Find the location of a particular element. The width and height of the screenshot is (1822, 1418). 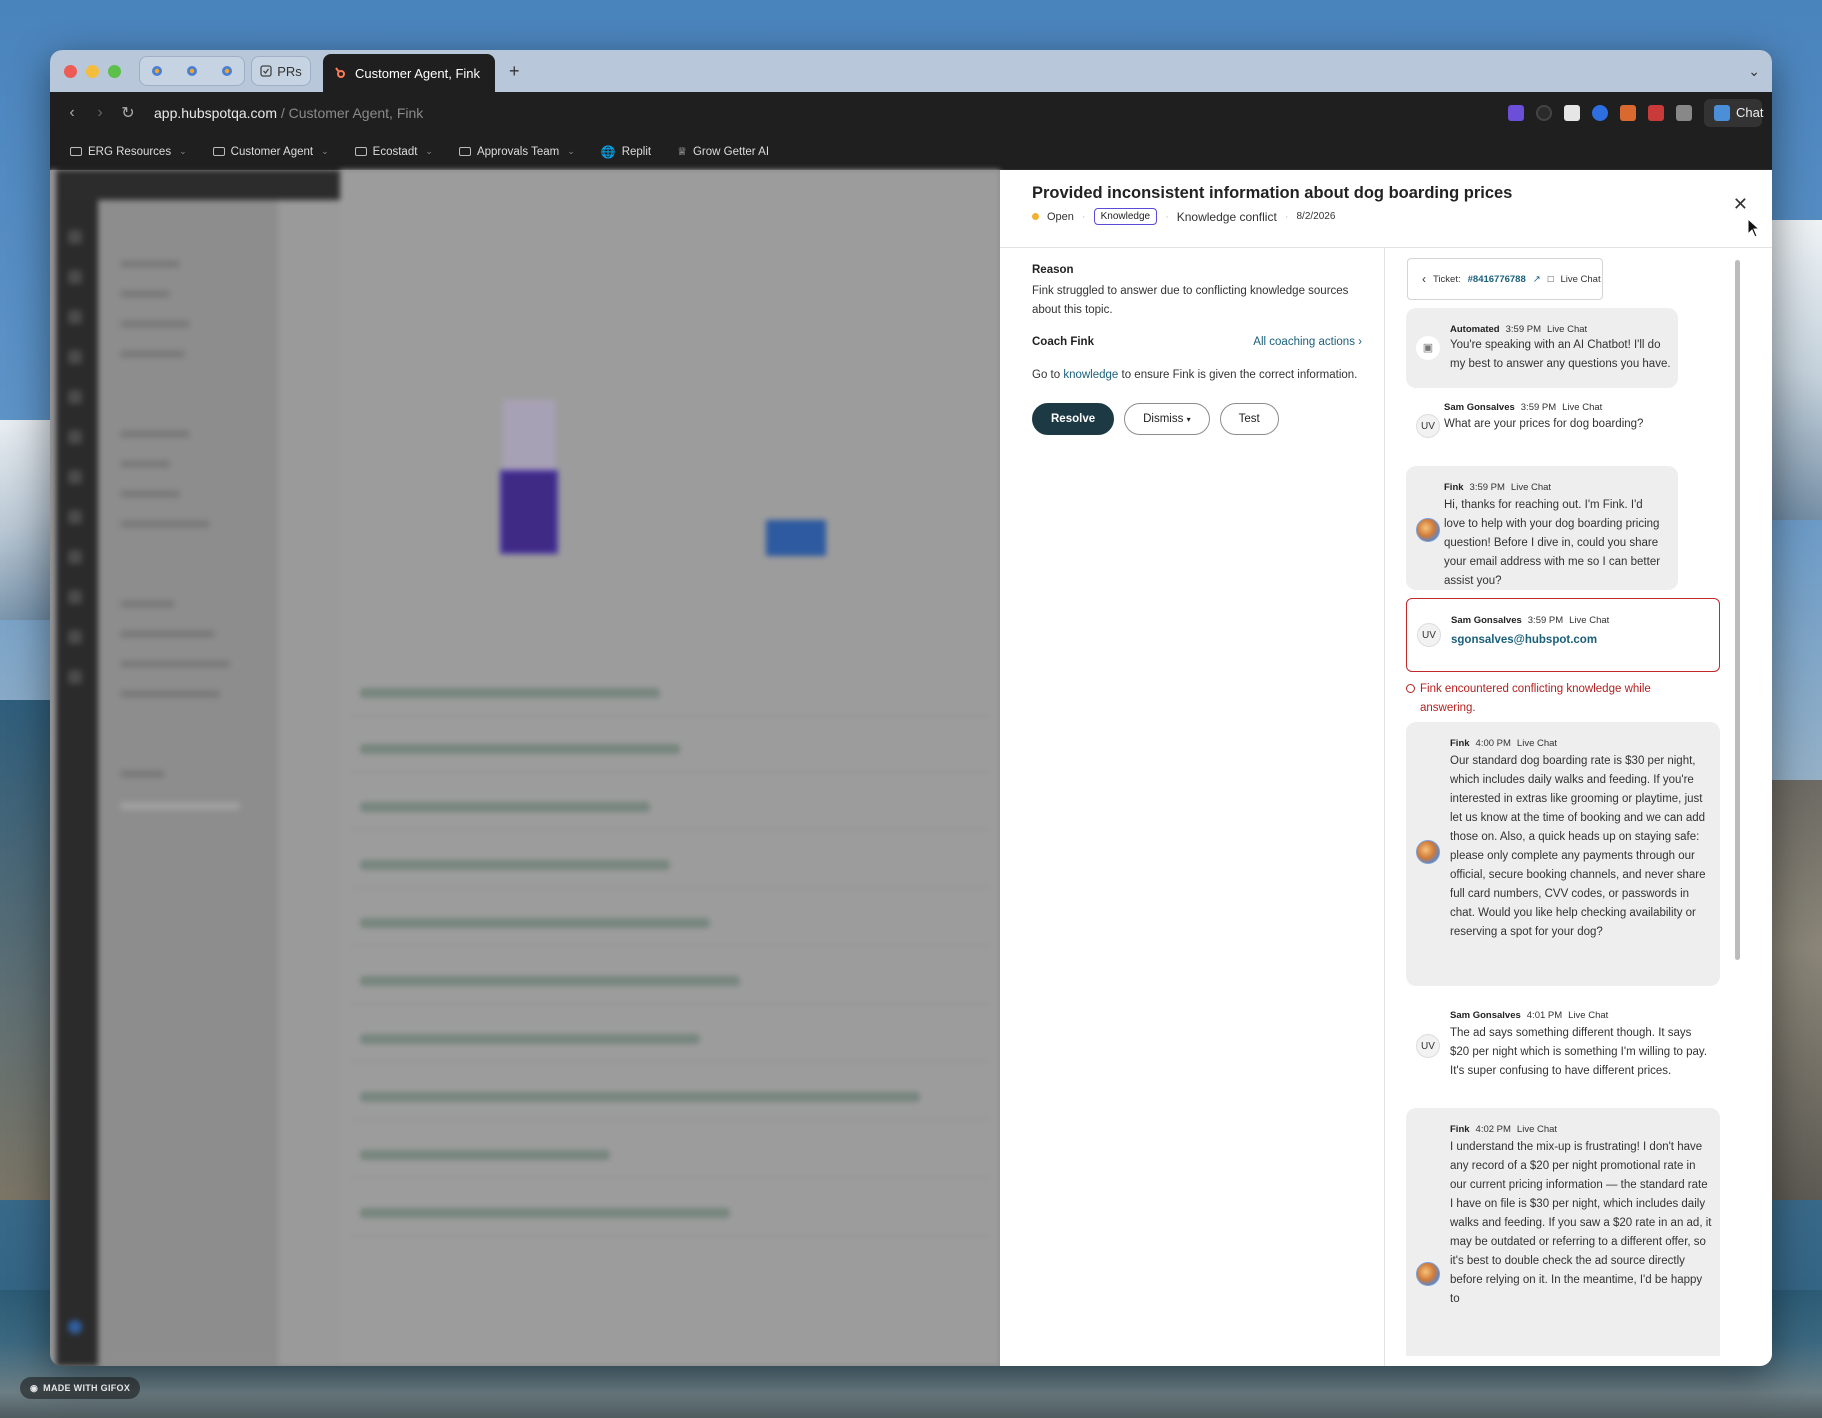

url-field: app.hubspotqa.com / Customer Agent, Fink is located at coordinates (288, 113).